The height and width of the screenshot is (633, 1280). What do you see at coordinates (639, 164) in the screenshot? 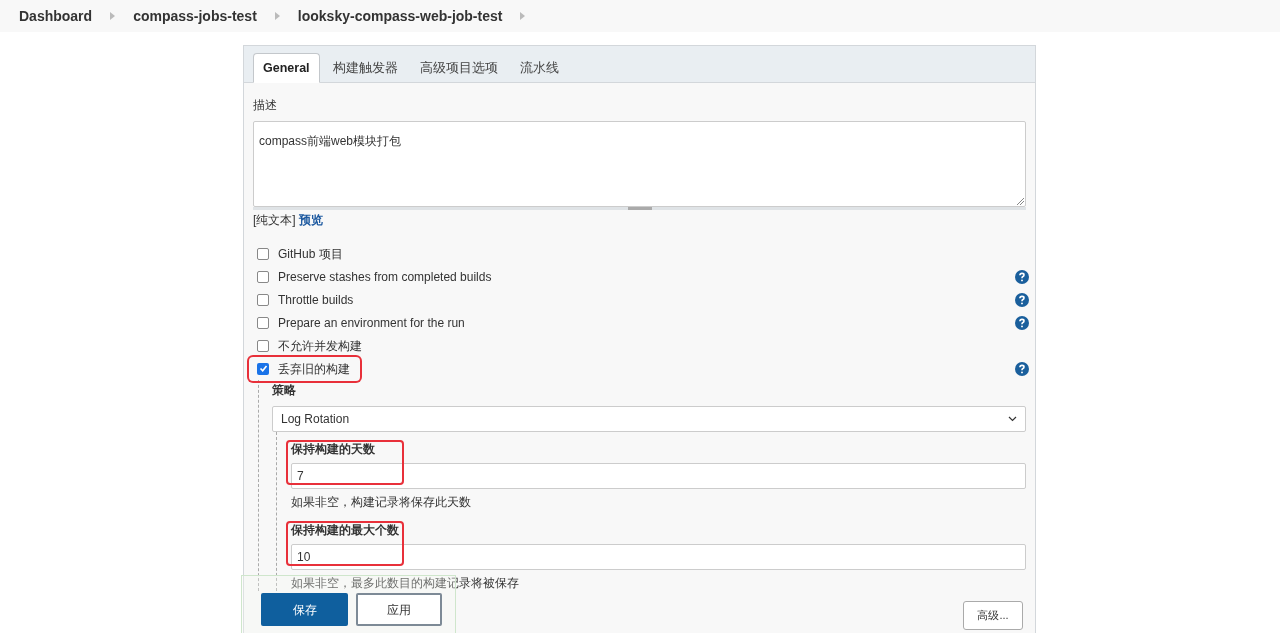
I see `description-textarea: compass前端web模块打包` at bounding box center [639, 164].